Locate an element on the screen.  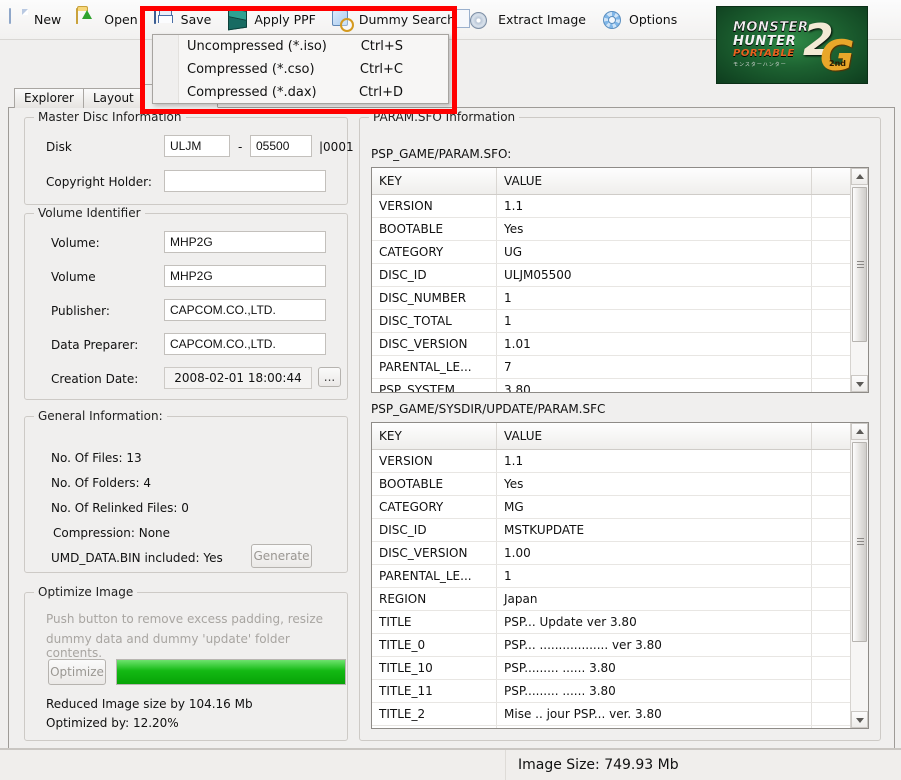
toolbar-button-open: Open is located at coordinates (108, 20).